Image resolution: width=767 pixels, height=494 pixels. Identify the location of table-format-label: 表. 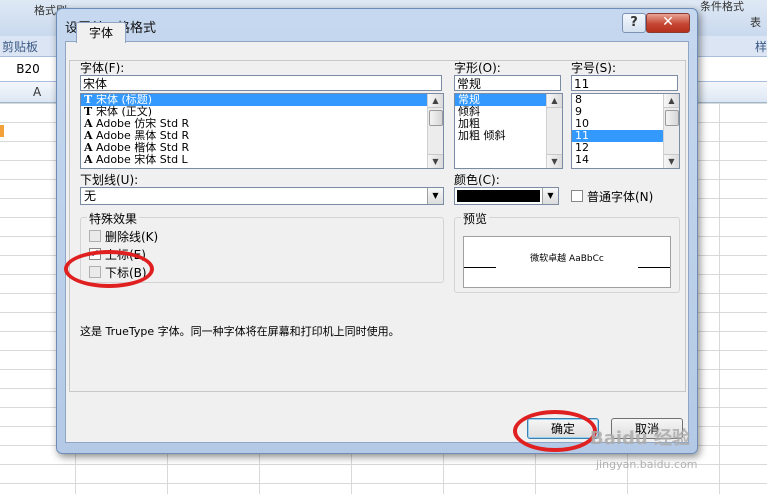
(755, 22).